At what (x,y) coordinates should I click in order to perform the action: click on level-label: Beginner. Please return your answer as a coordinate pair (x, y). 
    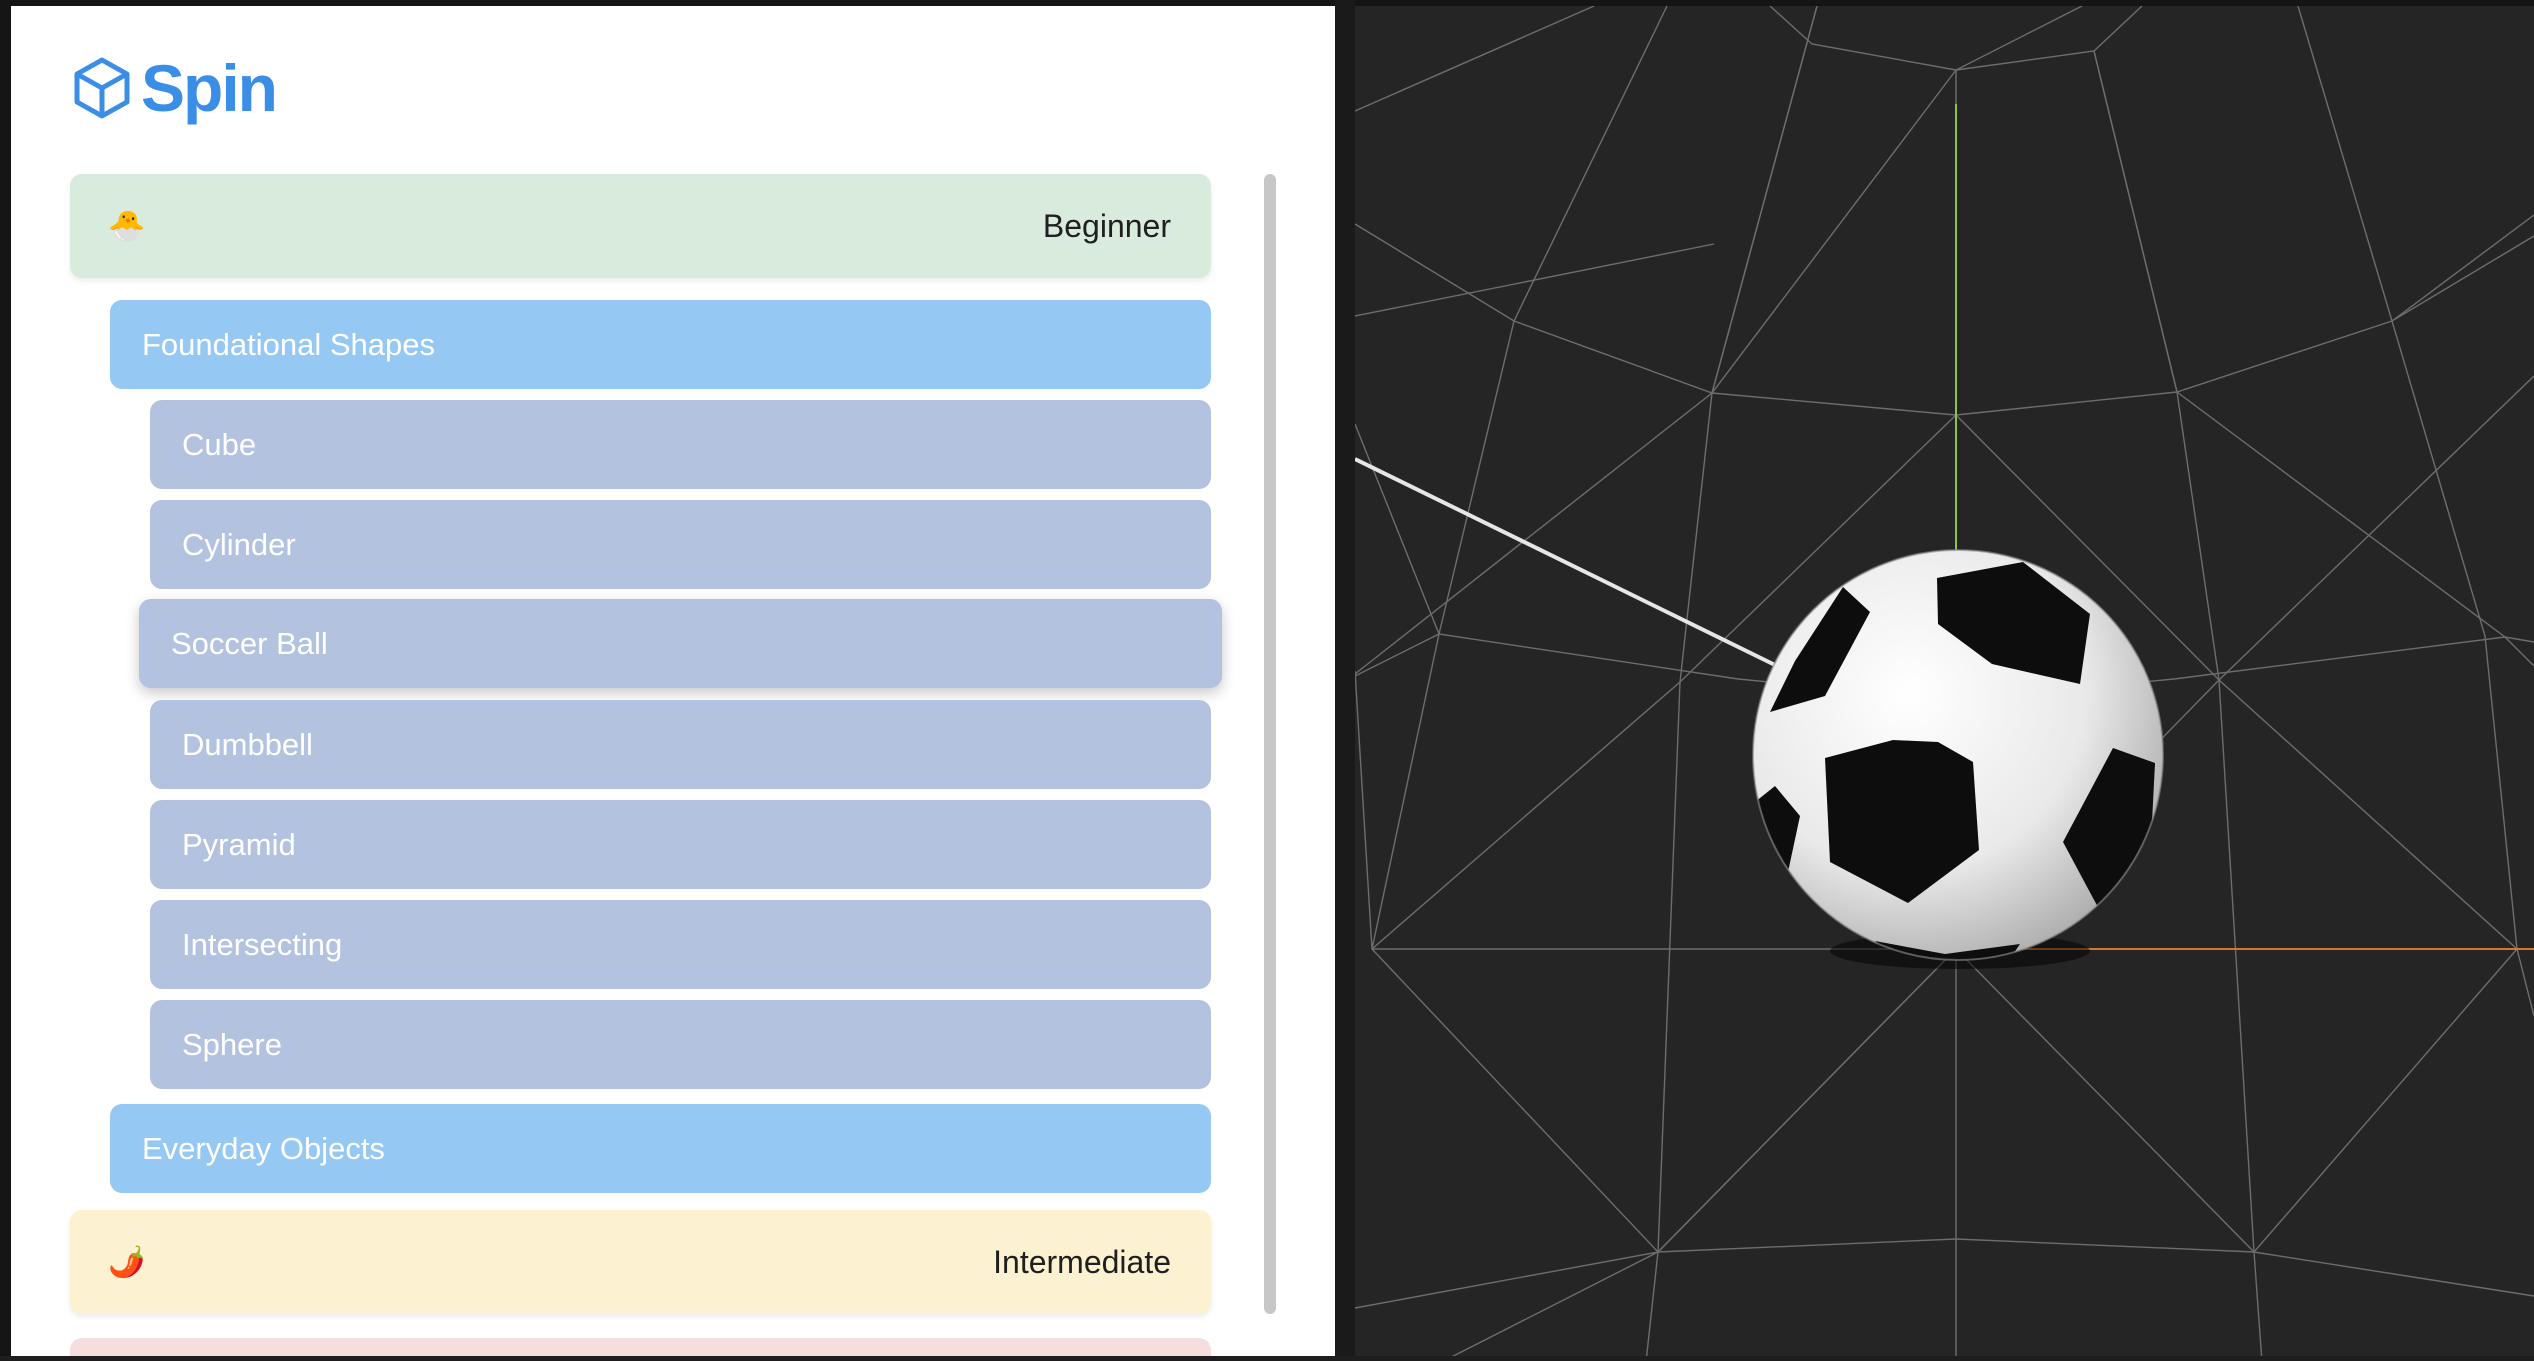
    Looking at the image, I should click on (1106, 225).